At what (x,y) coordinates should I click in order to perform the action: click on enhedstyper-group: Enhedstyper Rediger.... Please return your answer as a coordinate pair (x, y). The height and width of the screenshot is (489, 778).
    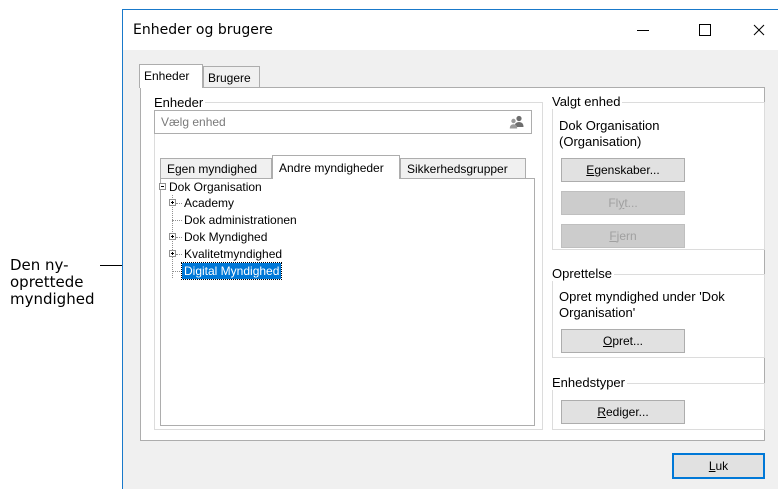
    Looking at the image, I should click on (658, 402).